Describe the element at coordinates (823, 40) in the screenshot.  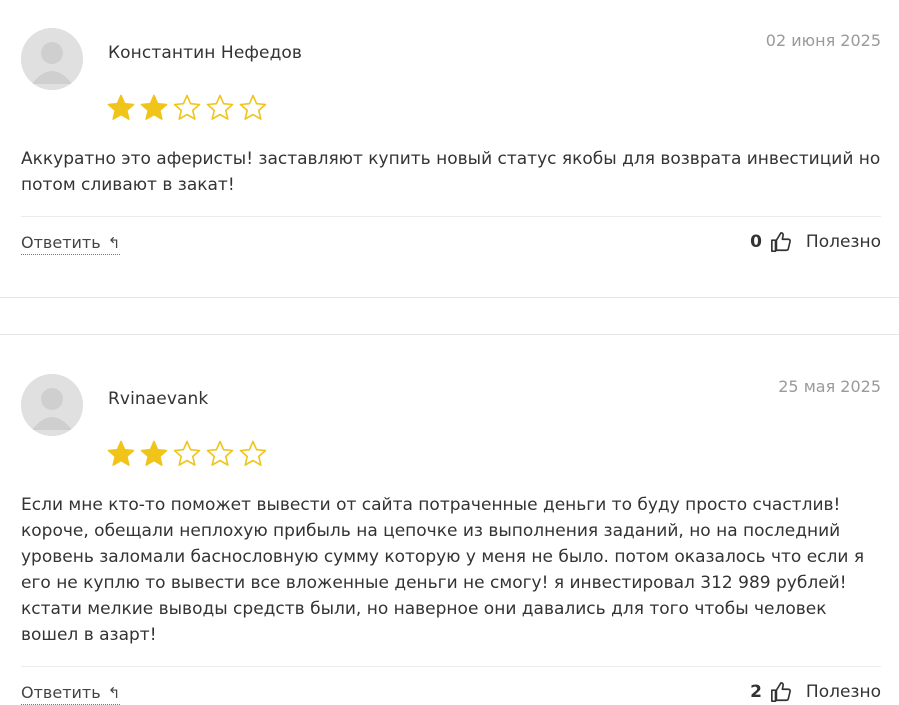
I see `review-date: 02 июня 2025` at that location.